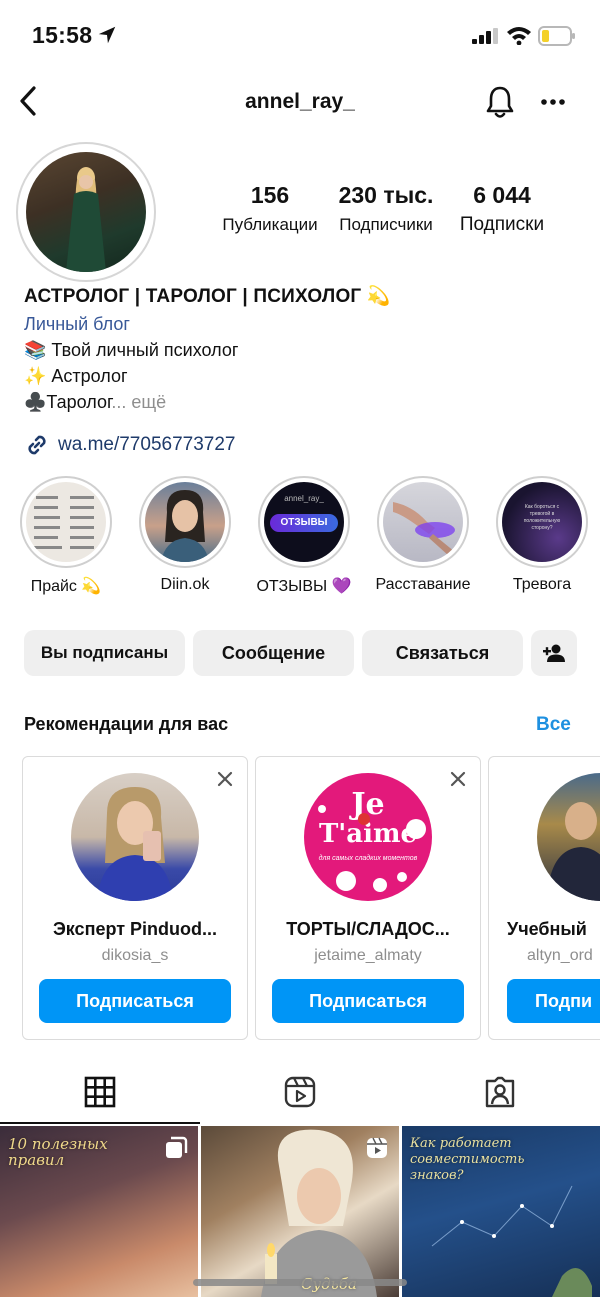 The width and height of the screenshot is (600, 1297). I want to click on follow-button: Подпи, so click(553, 1001).